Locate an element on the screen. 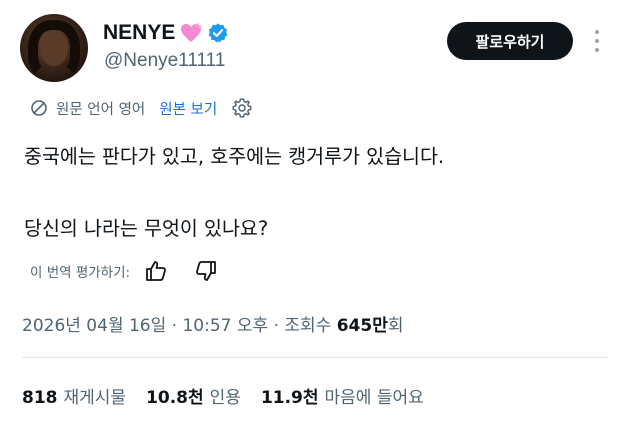 Image resolution: width=630 pixels, height=430 pixels. display-name: NENYE is located at coordinates (139, 33).